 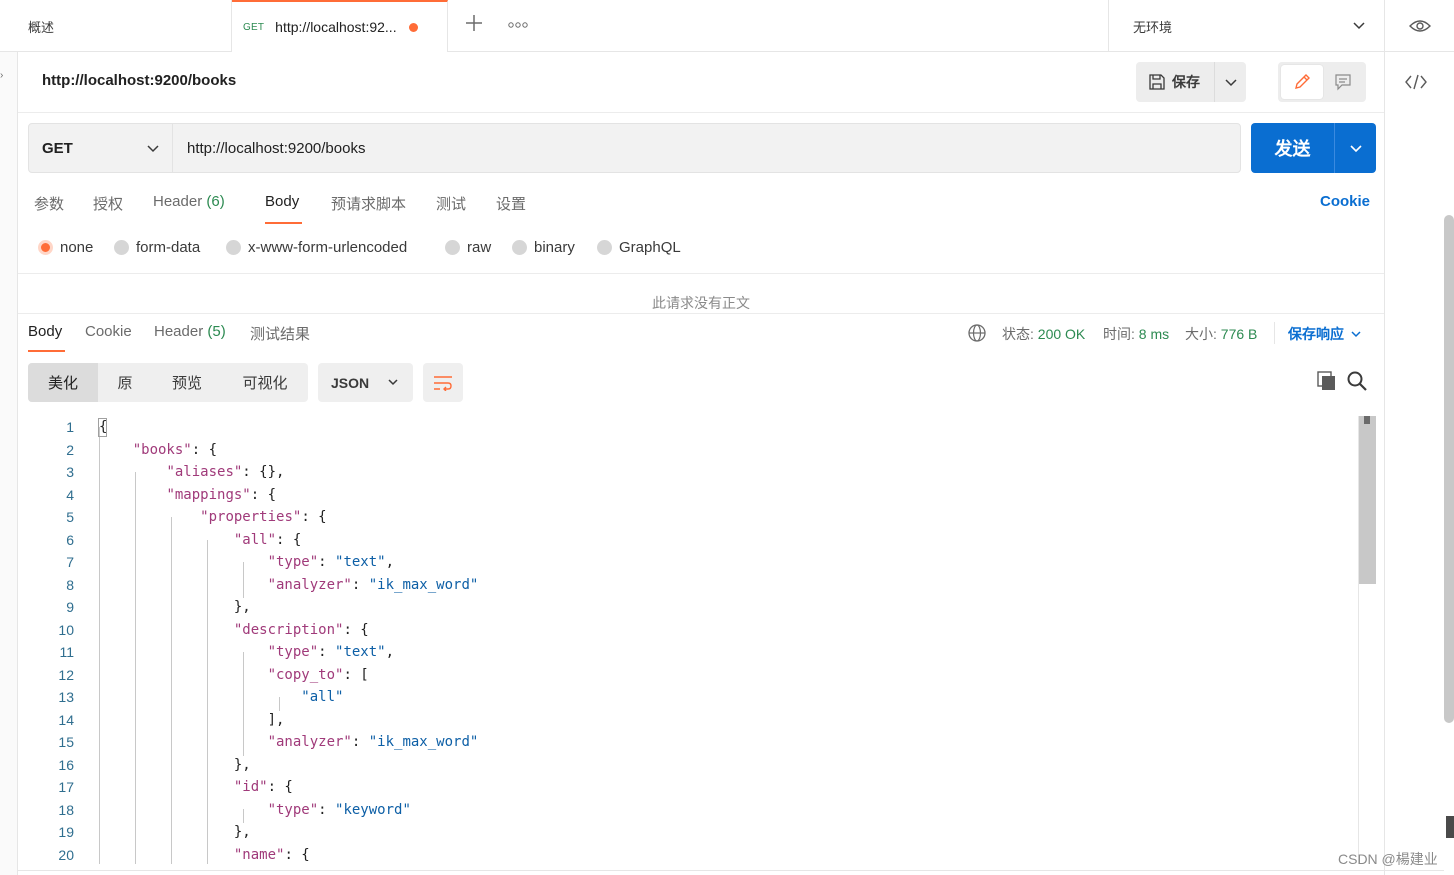 I want to click on tab-authorization: 授权, so click(x=108, y=203).